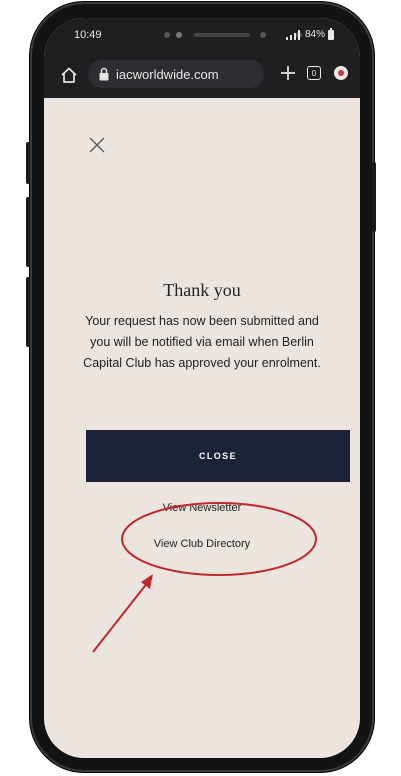 The image size is (401, 776). Describe the element at coordinates (167, 74) in the screenshot. I see `url-text: iacworldwide.com` at that location.